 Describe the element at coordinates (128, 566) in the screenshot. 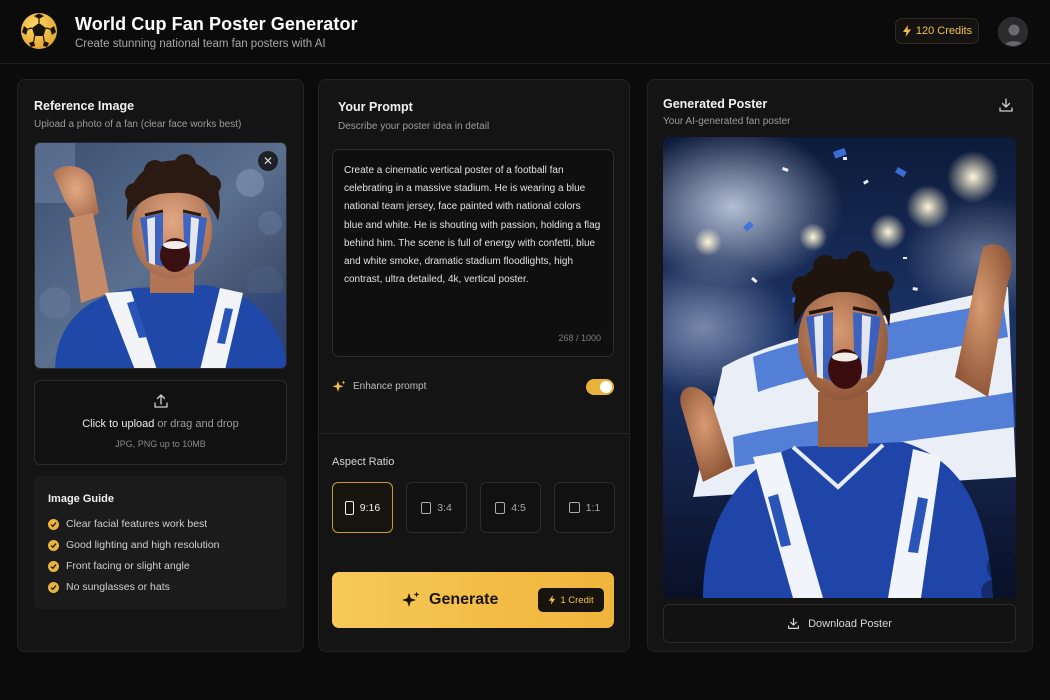

I see `guide-item-label: Front facing or slight angle` at that location.